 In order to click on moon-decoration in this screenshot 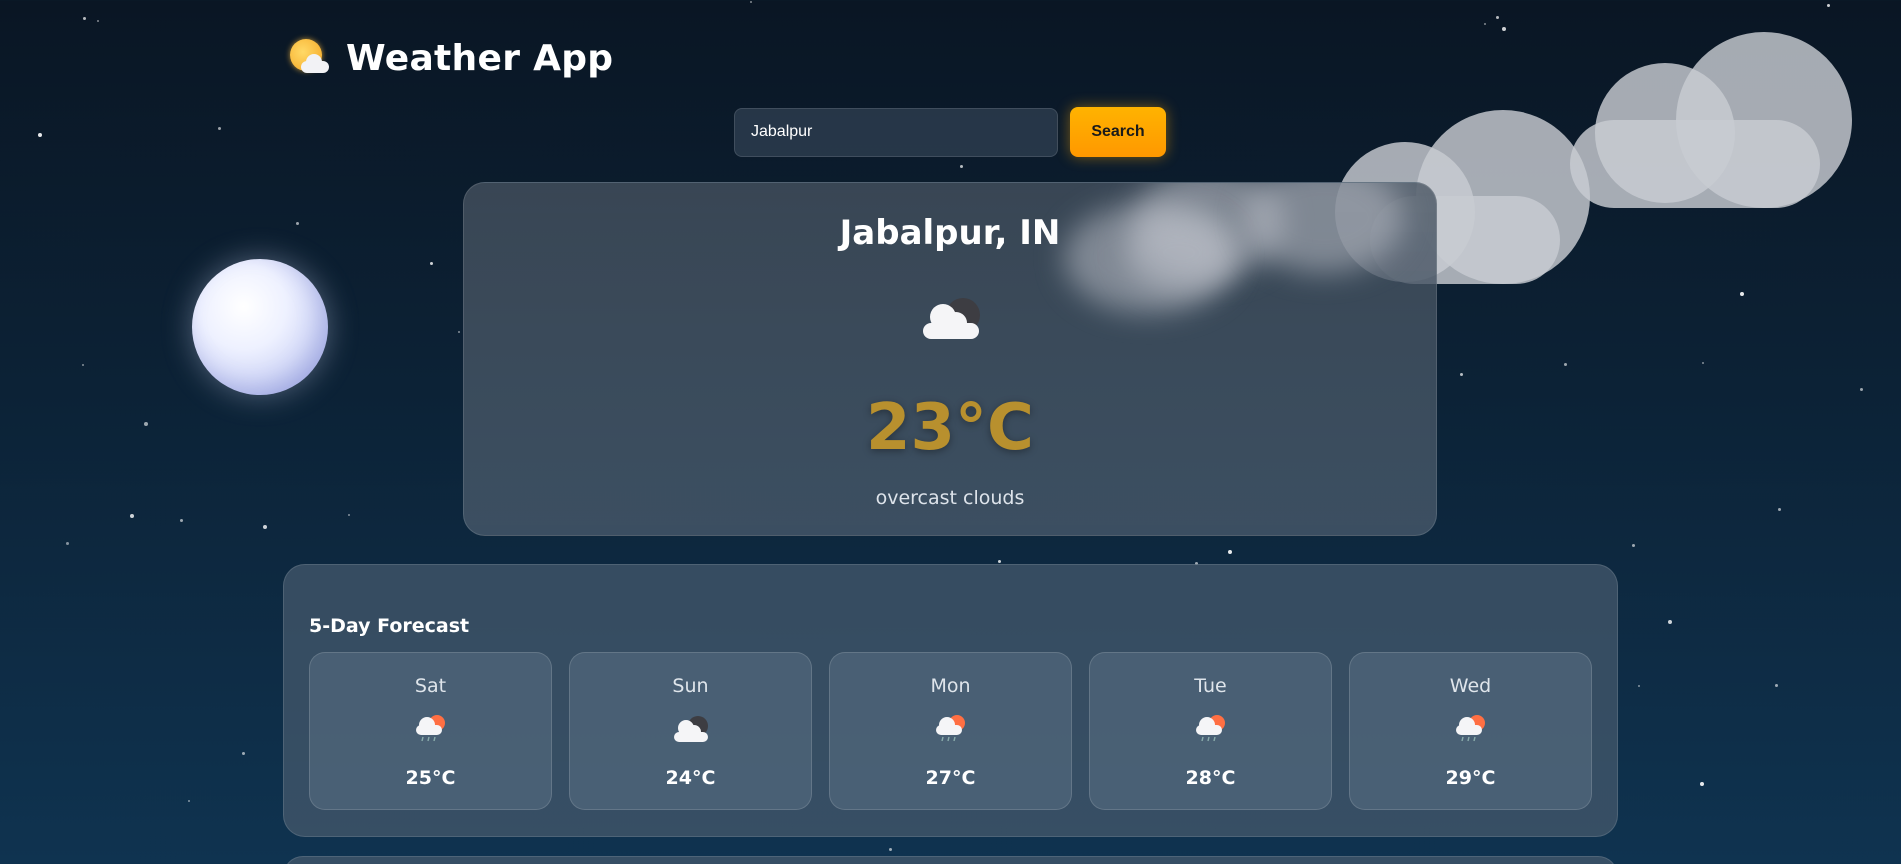, I will do `click(260, 327)`.